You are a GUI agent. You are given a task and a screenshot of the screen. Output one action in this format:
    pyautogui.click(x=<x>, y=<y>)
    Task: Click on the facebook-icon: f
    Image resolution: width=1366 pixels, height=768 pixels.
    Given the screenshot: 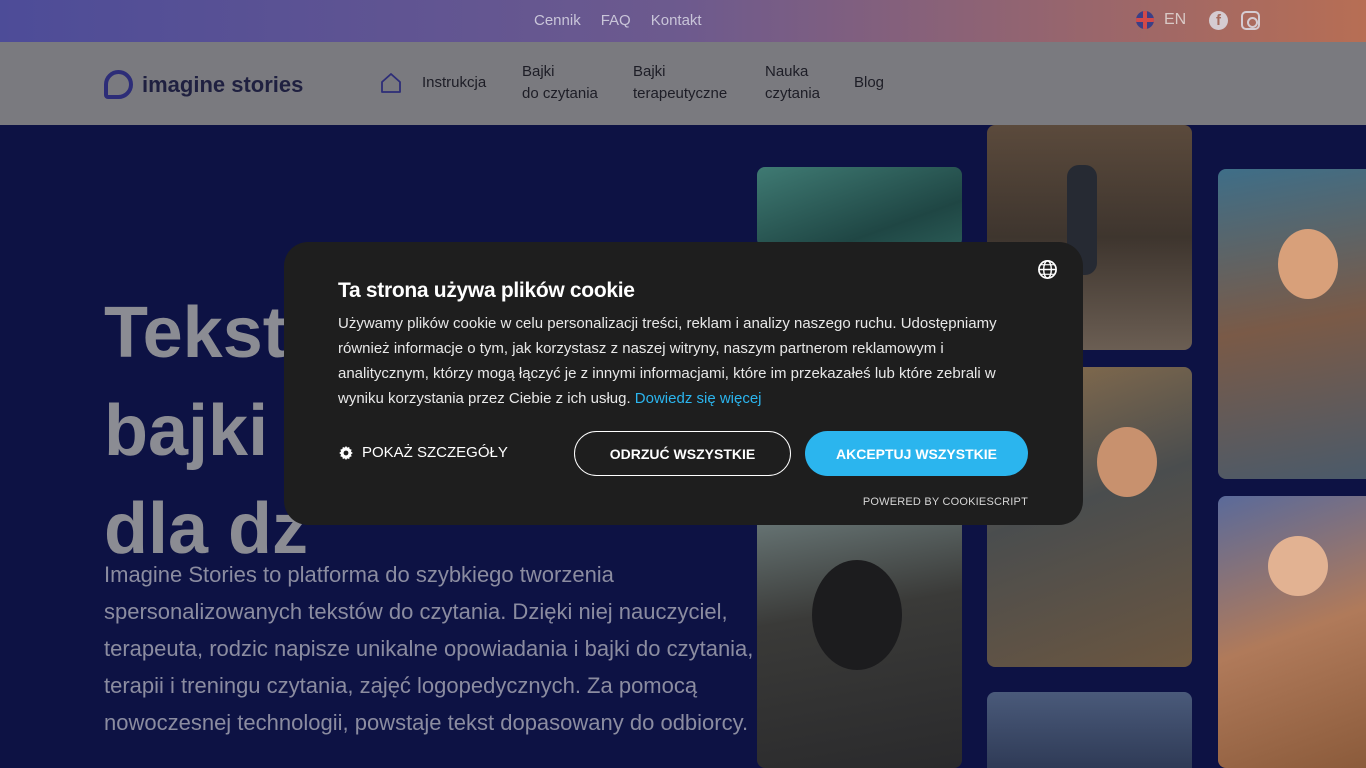 What is the action you would take?
    pyautogui.click(x=1218, y=20)
    